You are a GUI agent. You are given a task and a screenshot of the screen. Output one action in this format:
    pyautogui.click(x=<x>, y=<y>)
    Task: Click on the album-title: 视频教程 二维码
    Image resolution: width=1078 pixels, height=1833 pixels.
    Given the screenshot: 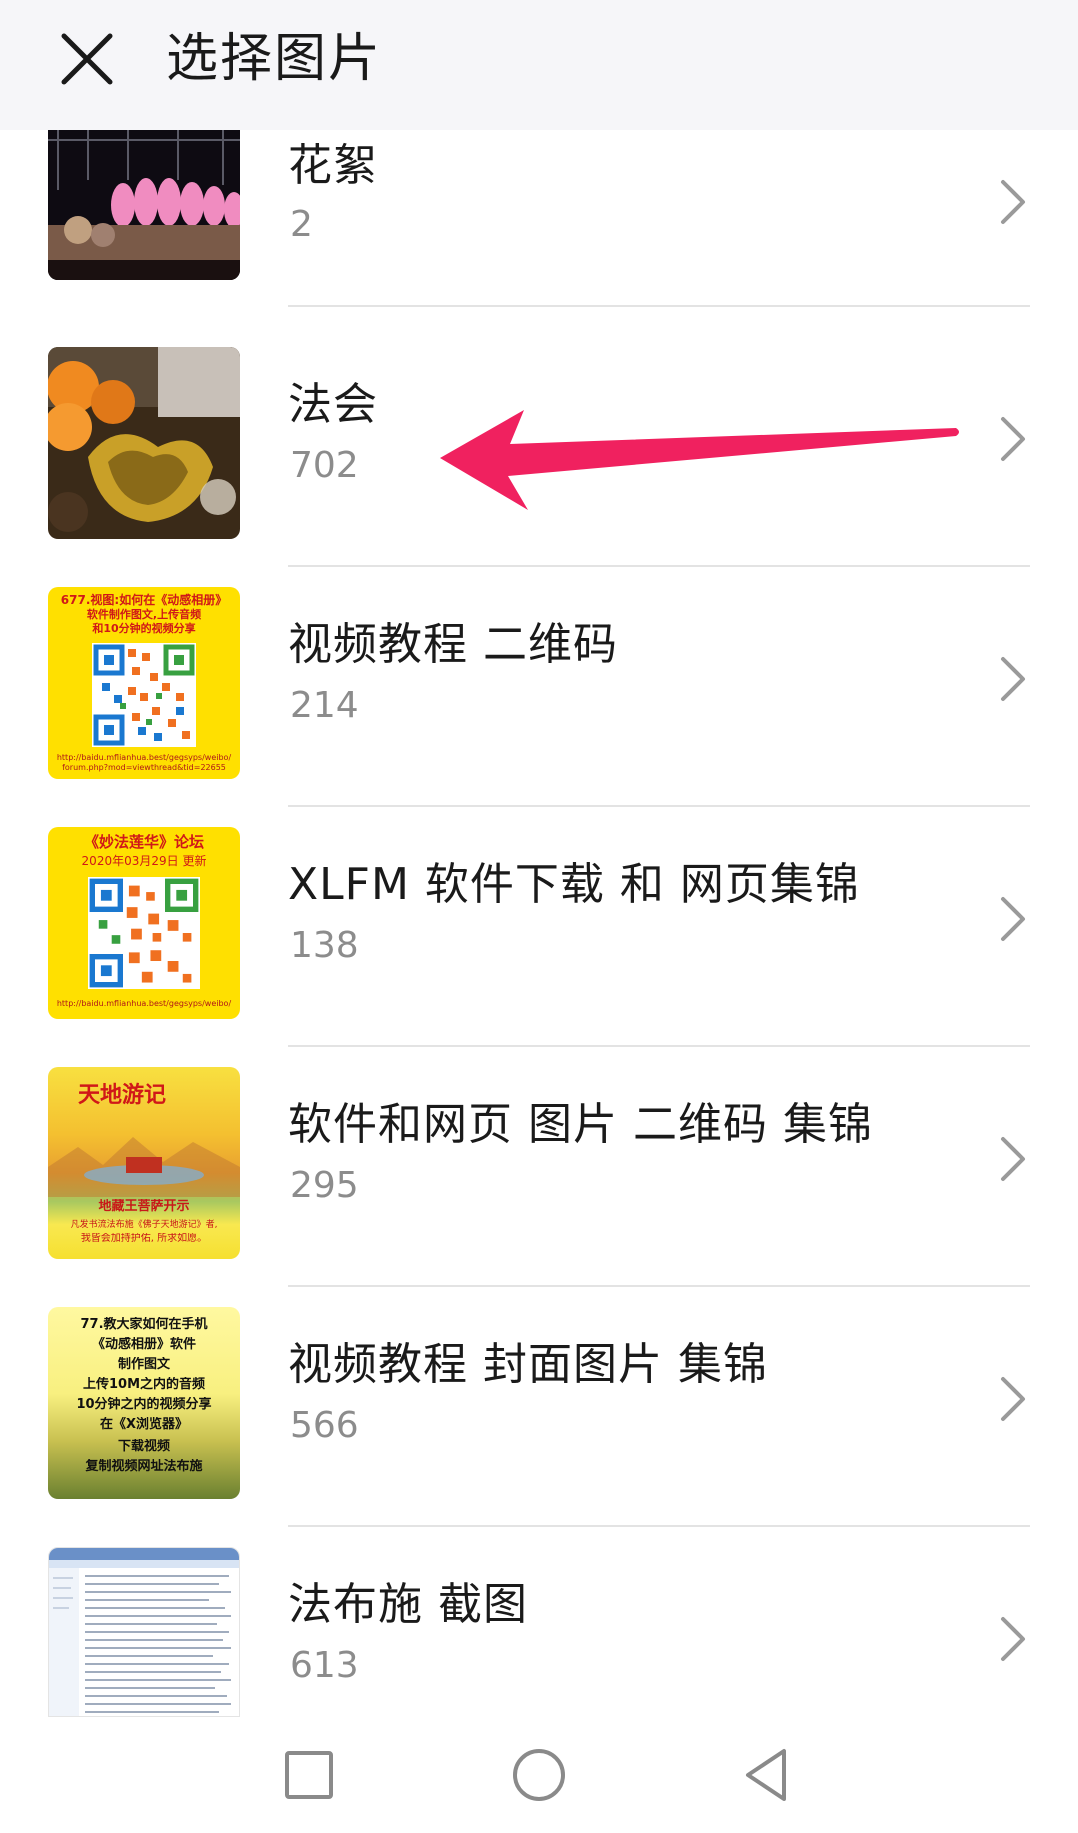 What is the action you would take?
    pyautogui.click(x=453, y=644)
    